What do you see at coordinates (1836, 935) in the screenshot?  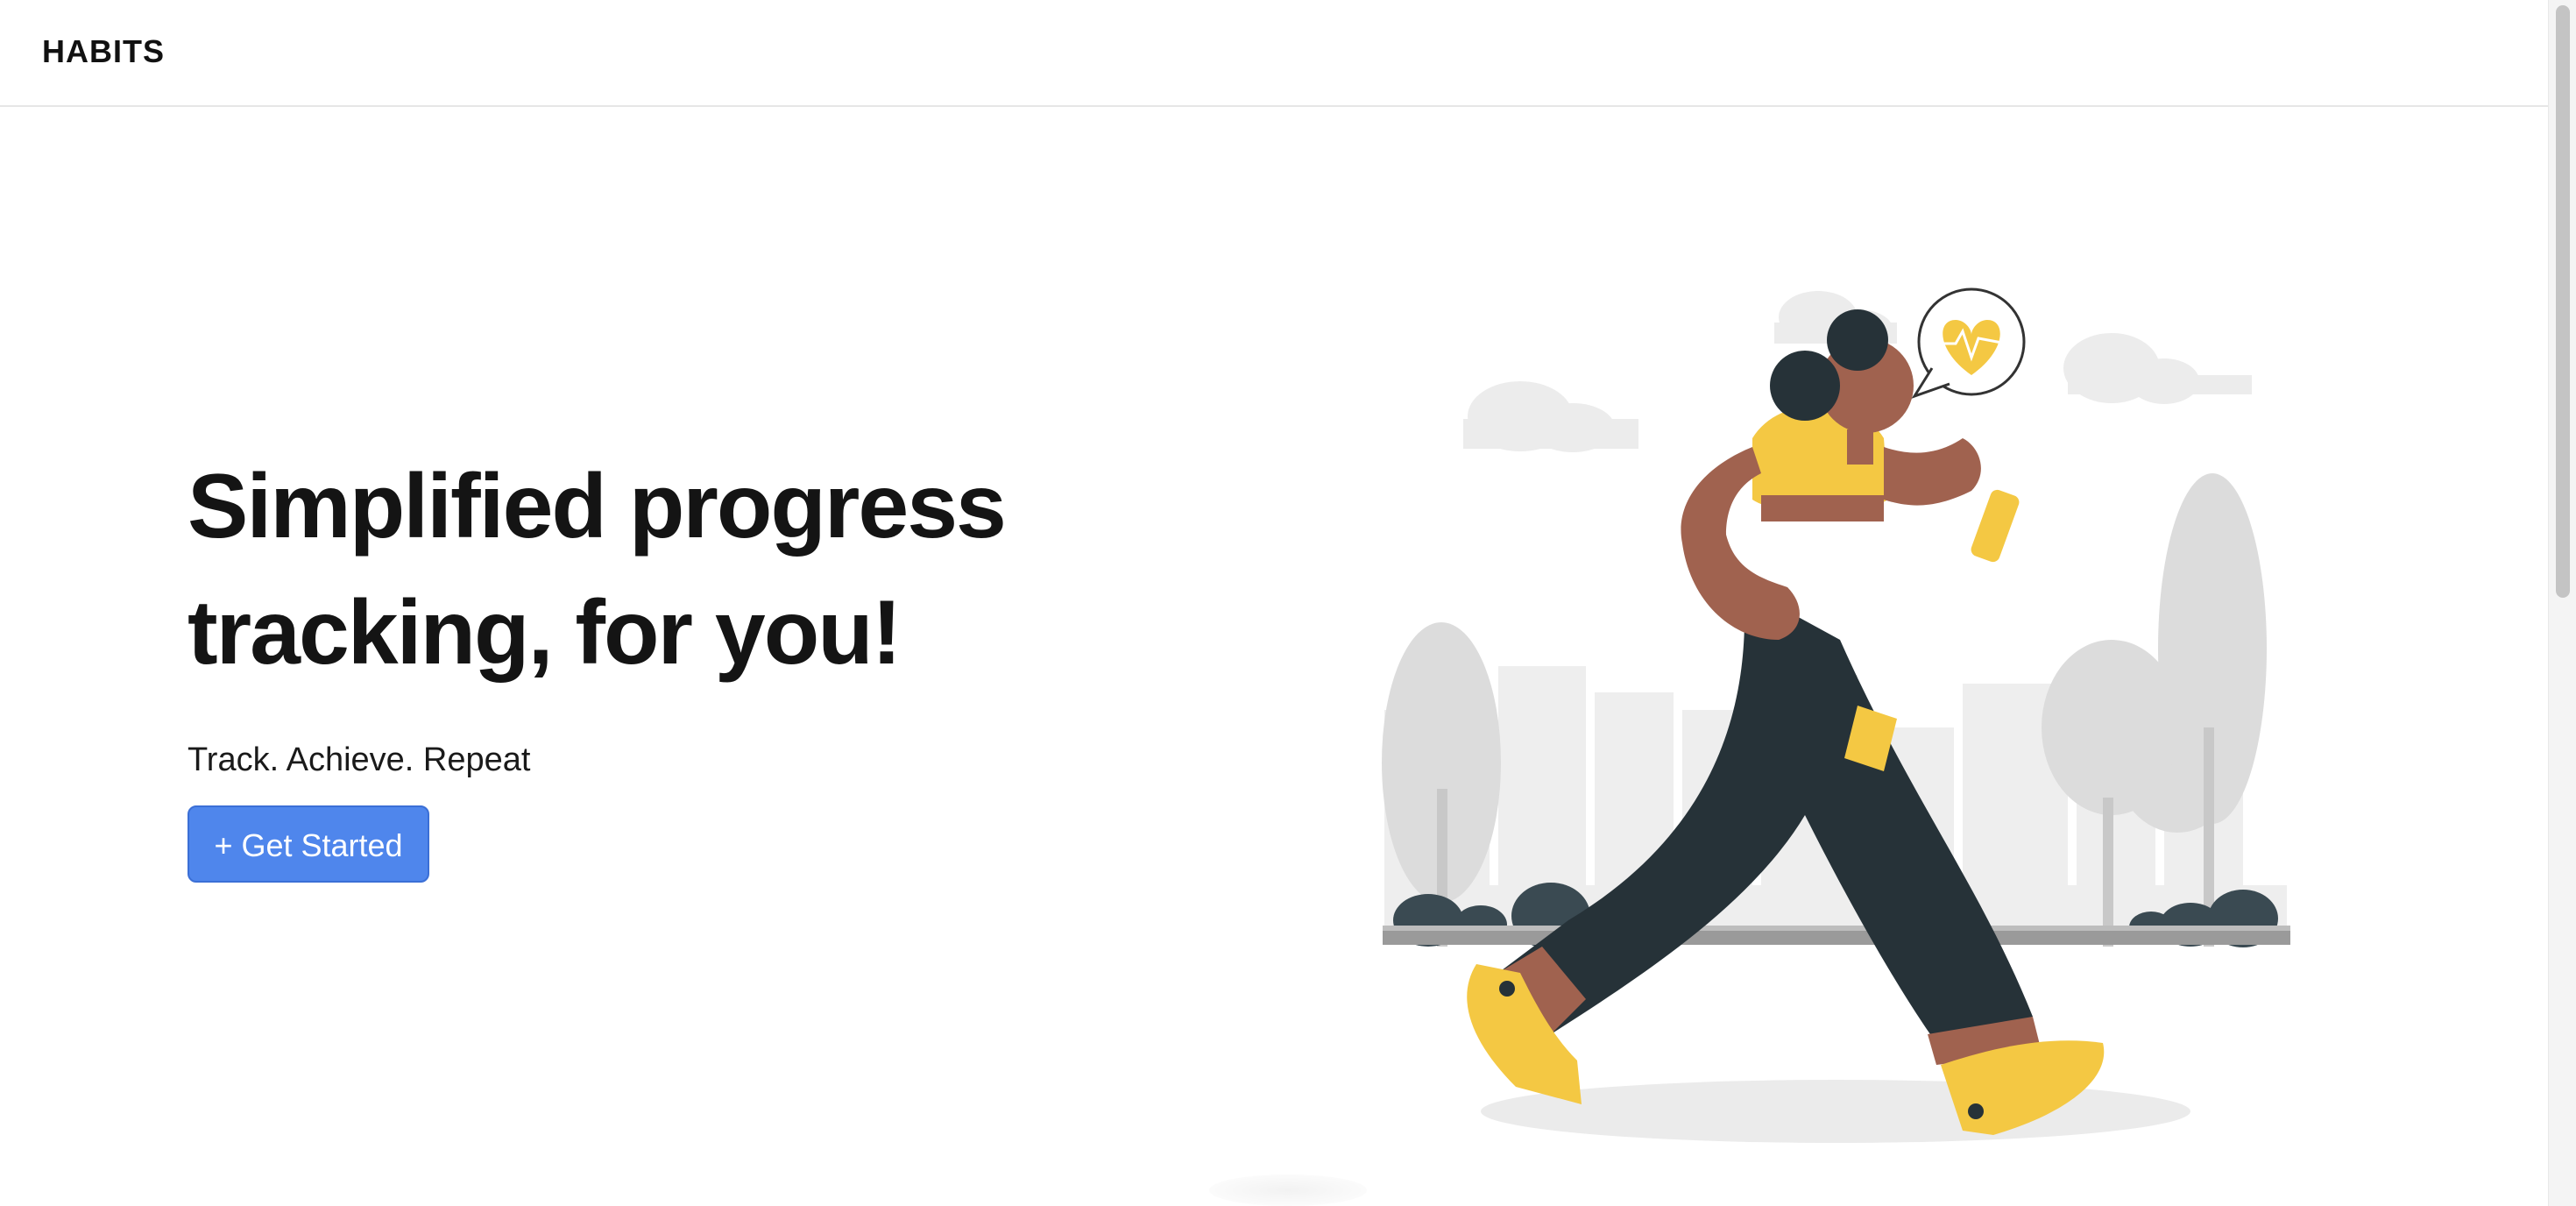 I see `sidewalk` at bounding box center [1836, 935].